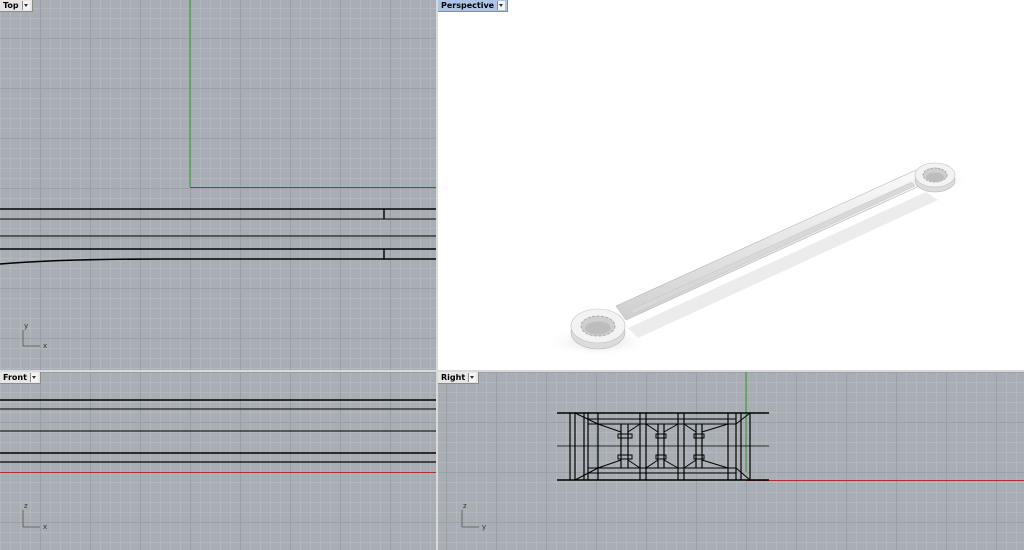 Image resolution: width=1024 pixels, height=550 pixels. I want to click on wrench-right-section, so click(663, 446).